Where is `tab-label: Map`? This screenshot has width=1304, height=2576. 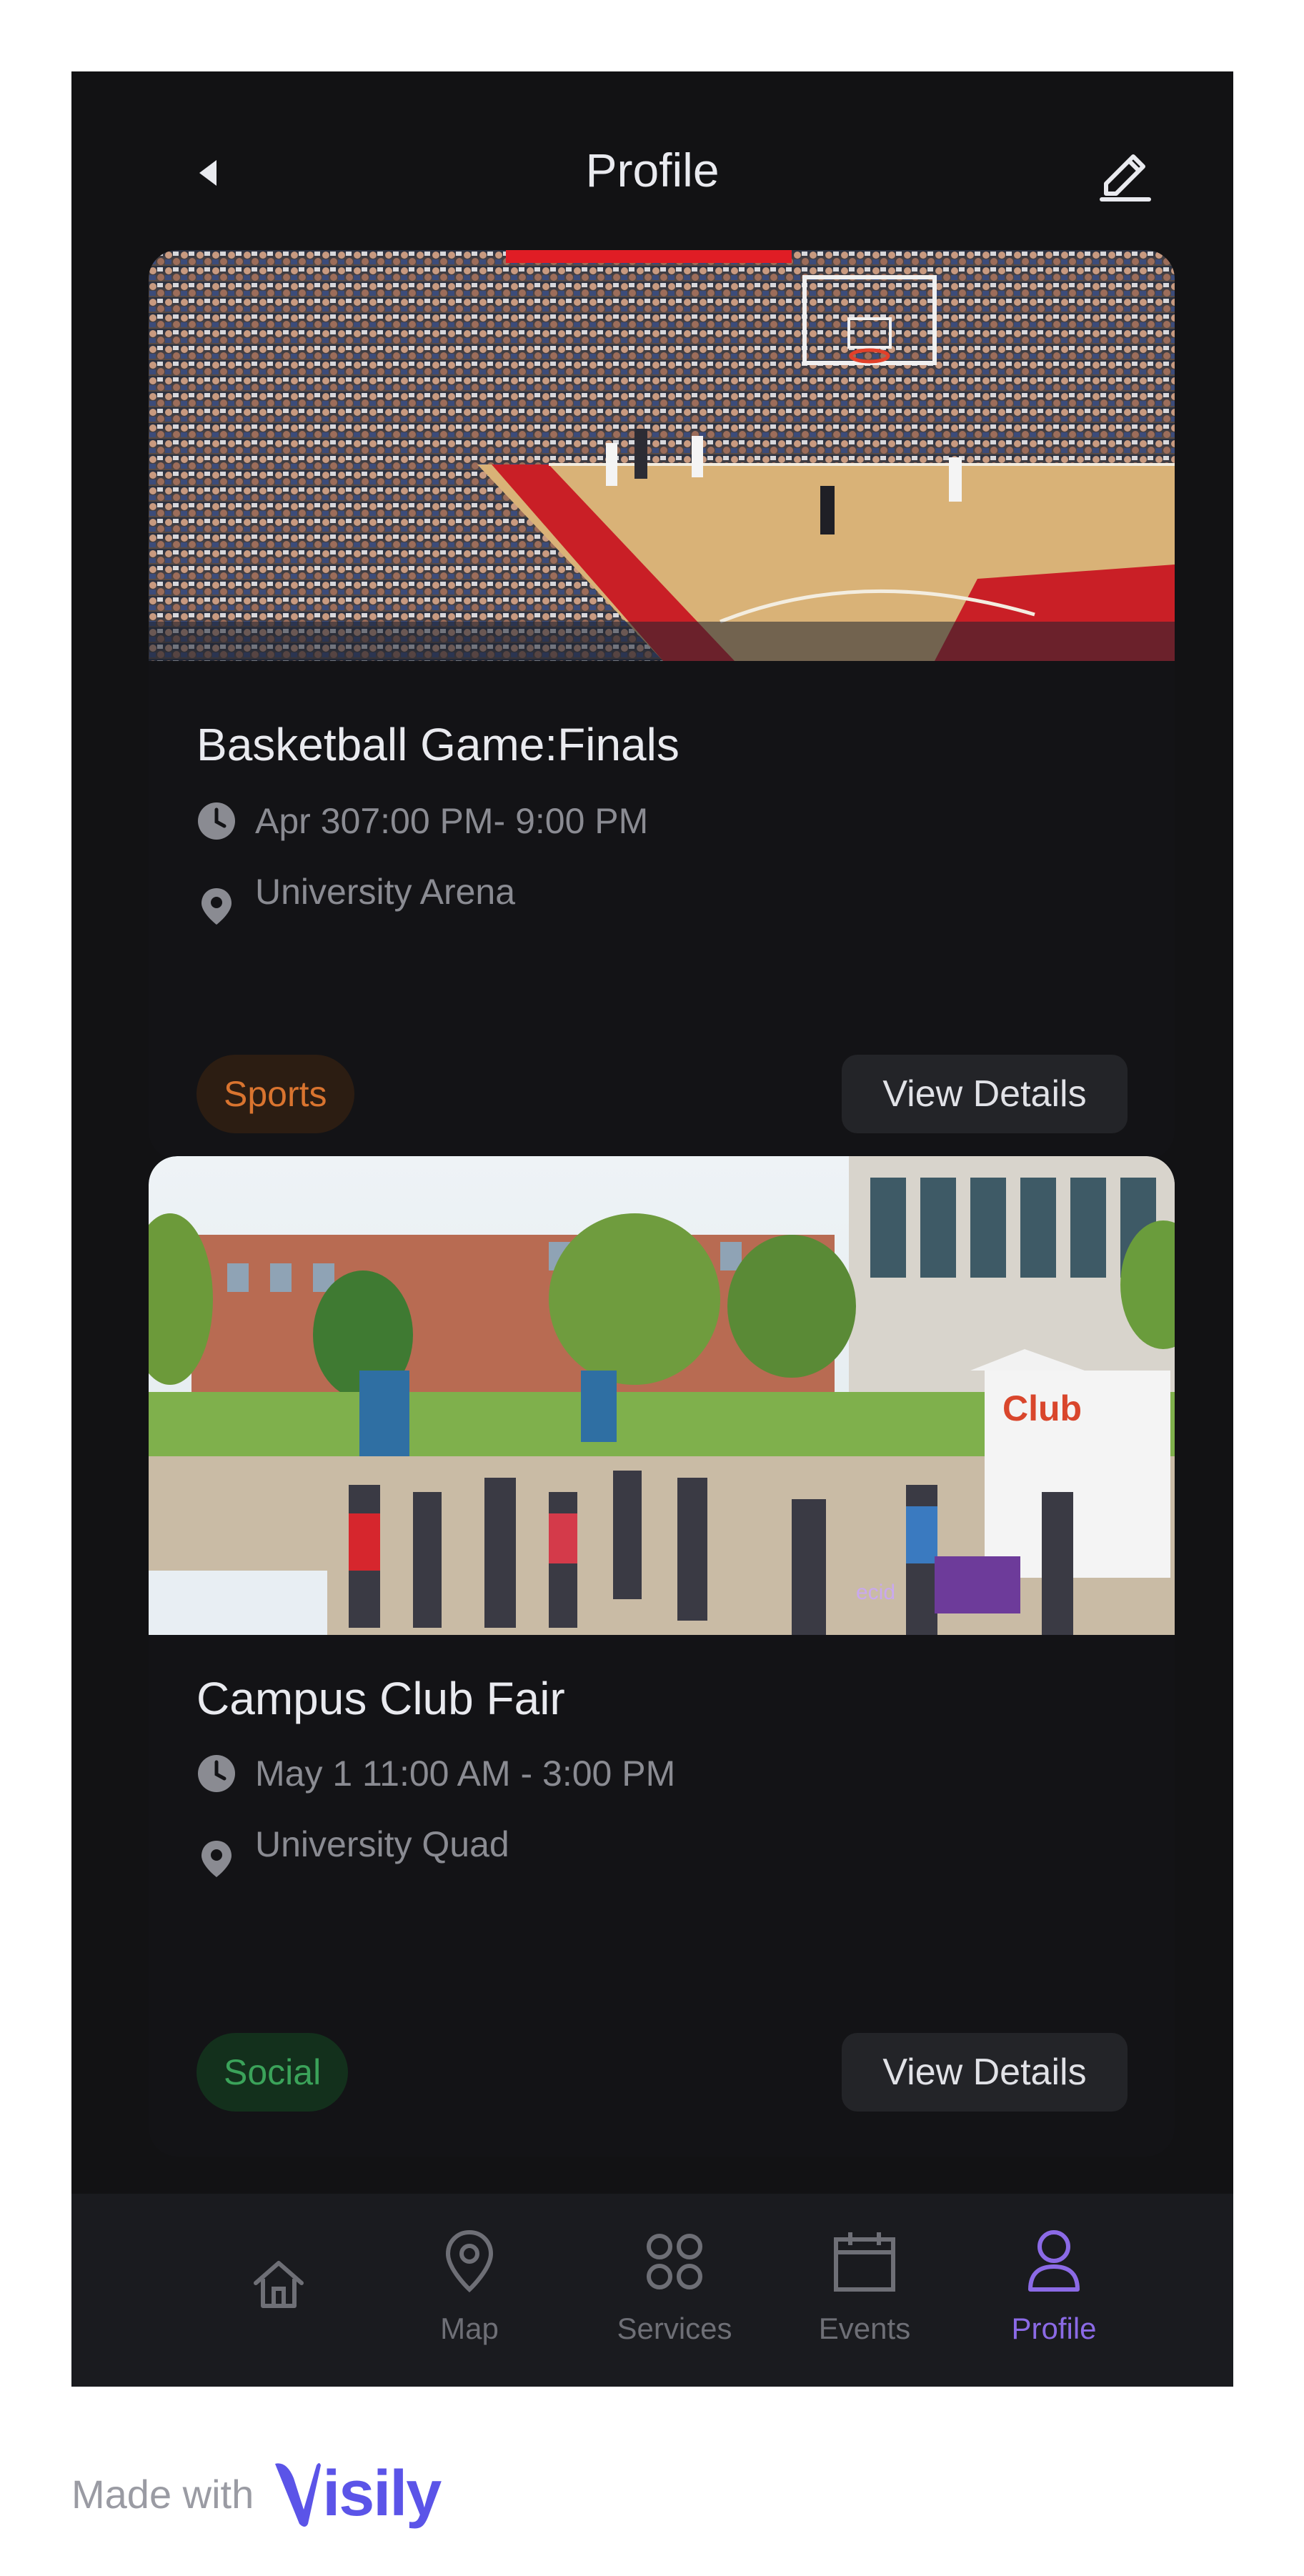 tab-label: Map is located at coordinates (470, 2328).